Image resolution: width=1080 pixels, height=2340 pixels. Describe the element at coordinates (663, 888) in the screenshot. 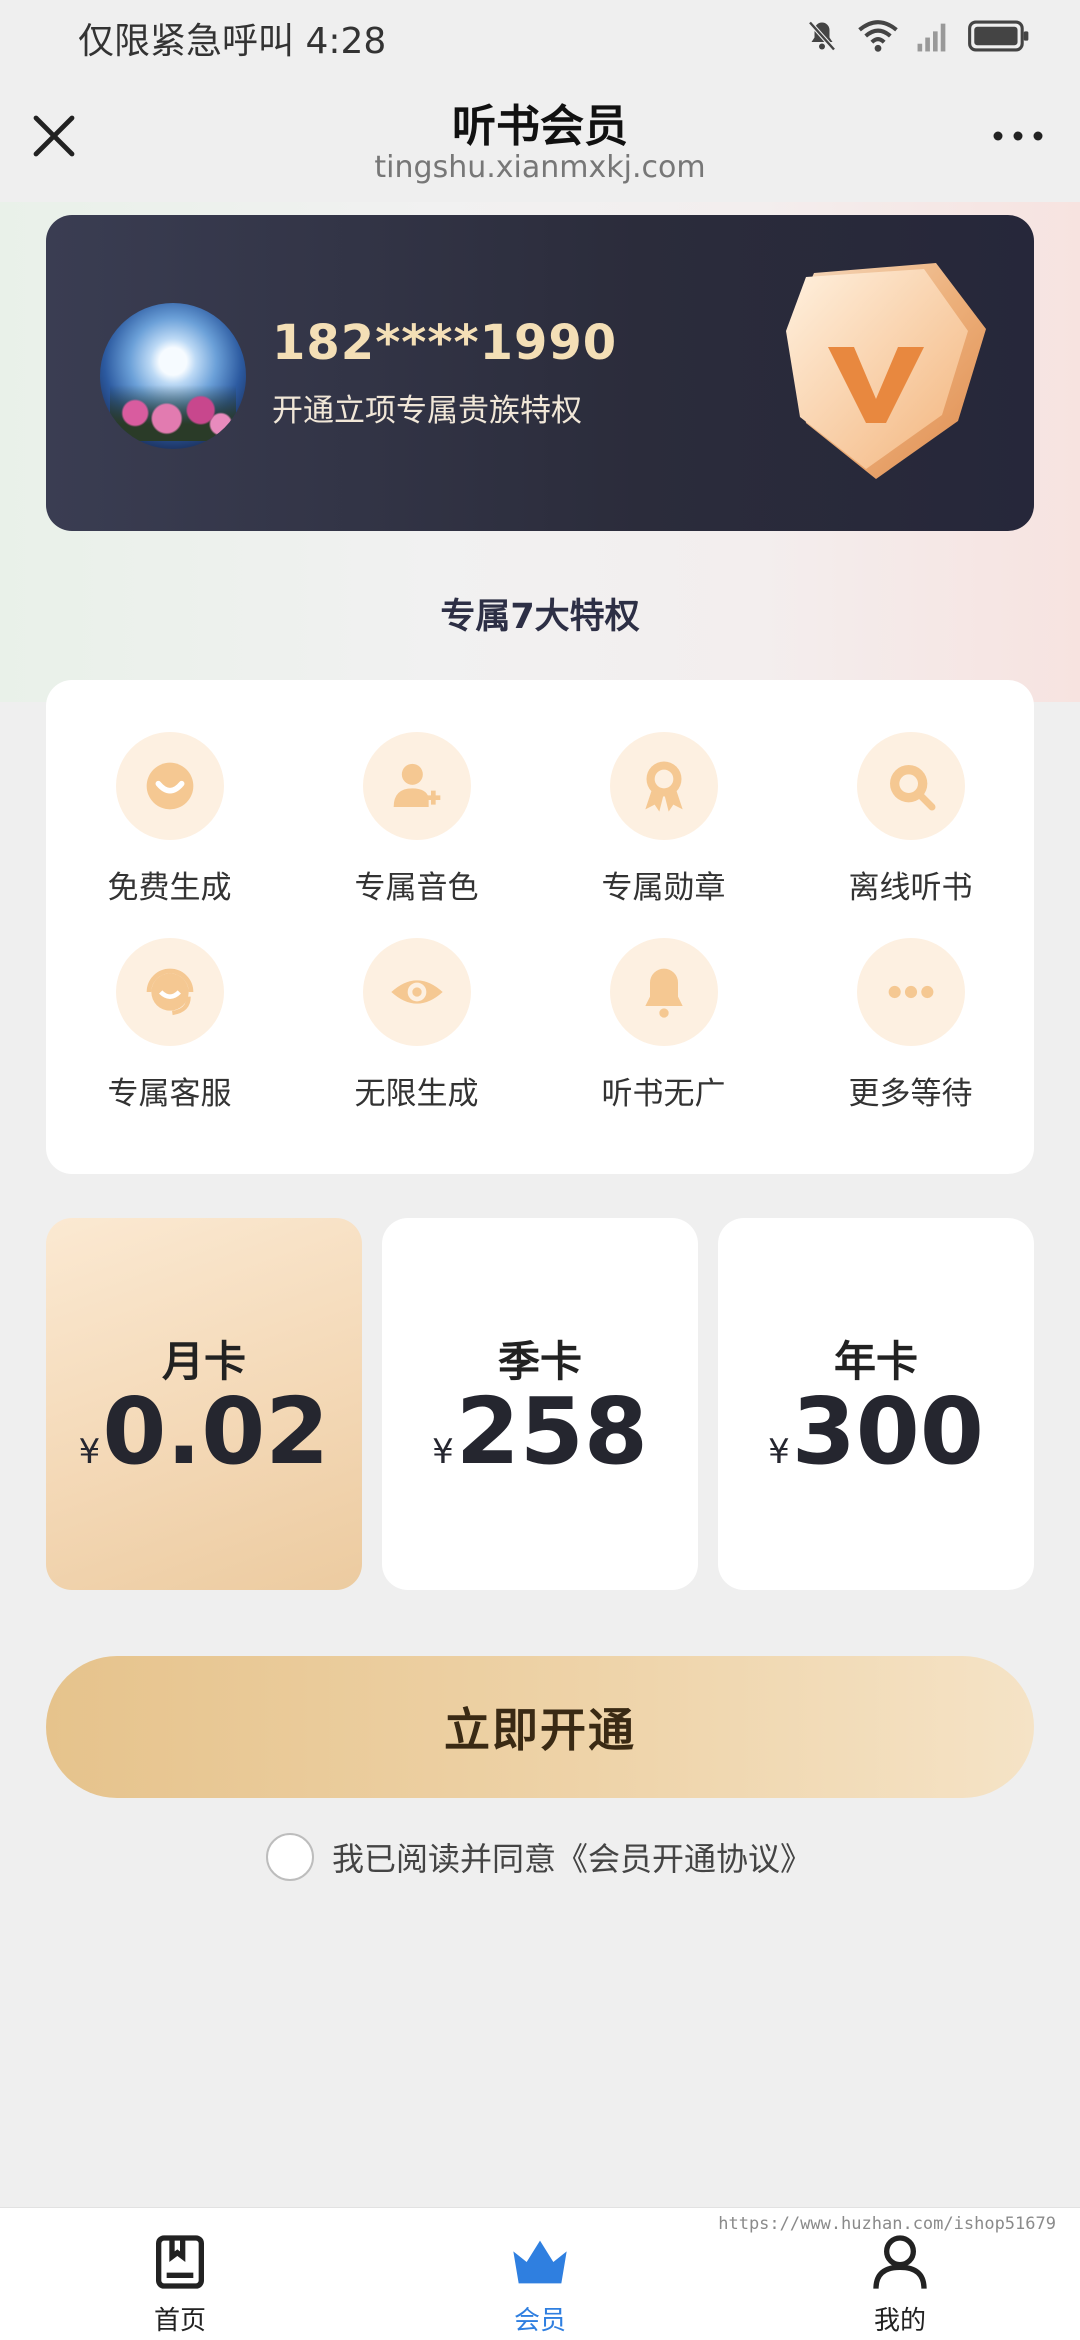

I see `privilege-label: 专属勋章` at that location.